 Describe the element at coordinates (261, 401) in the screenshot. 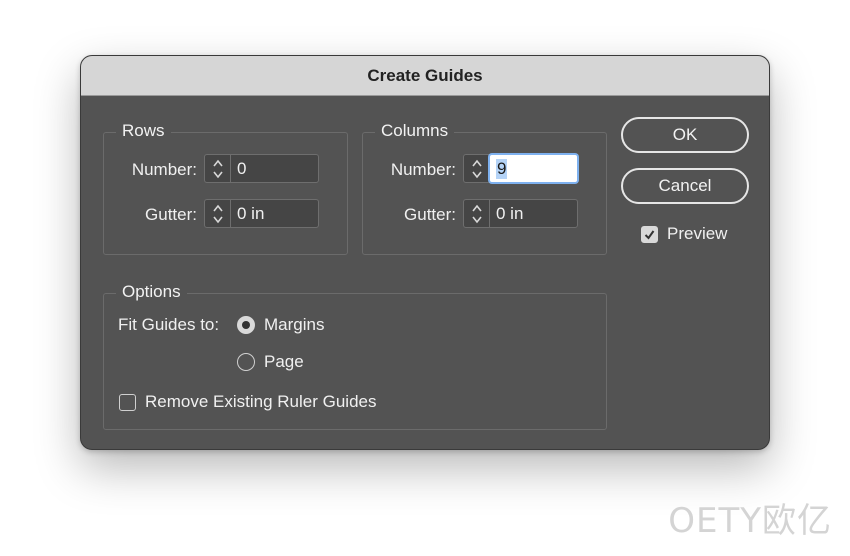

I see `remove-guides-label: Remove Existing Ruler Guides` at that location.